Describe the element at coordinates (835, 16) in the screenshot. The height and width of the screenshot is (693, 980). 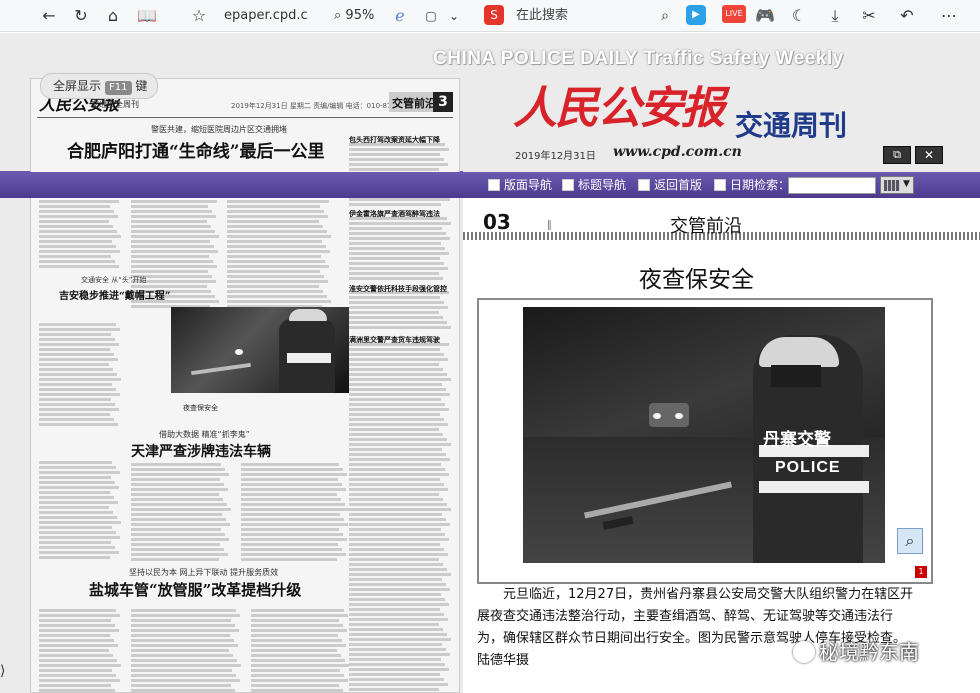
I see `download-icon: ⤓` at that location.